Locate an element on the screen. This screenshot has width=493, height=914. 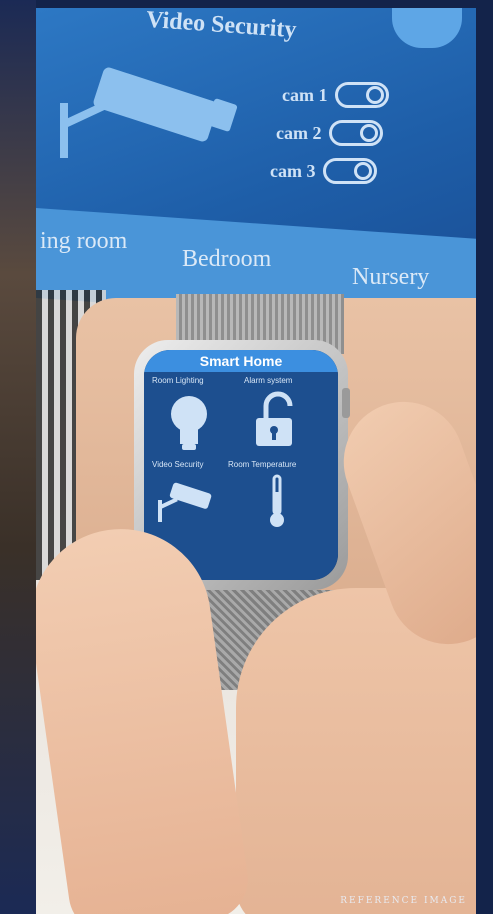
room-tab-nursery: Nursery is located at coordinates (390, 277).